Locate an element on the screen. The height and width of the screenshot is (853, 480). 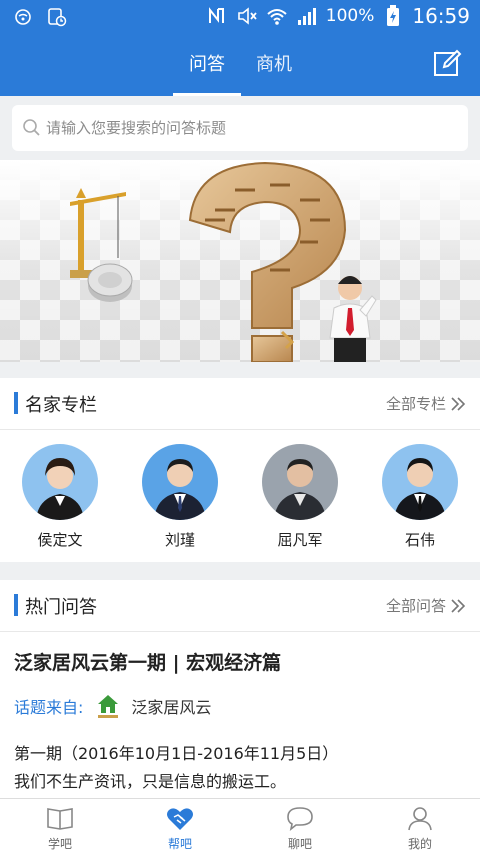
expert-item: 屈凡军 is located at coordinates (300, 497).